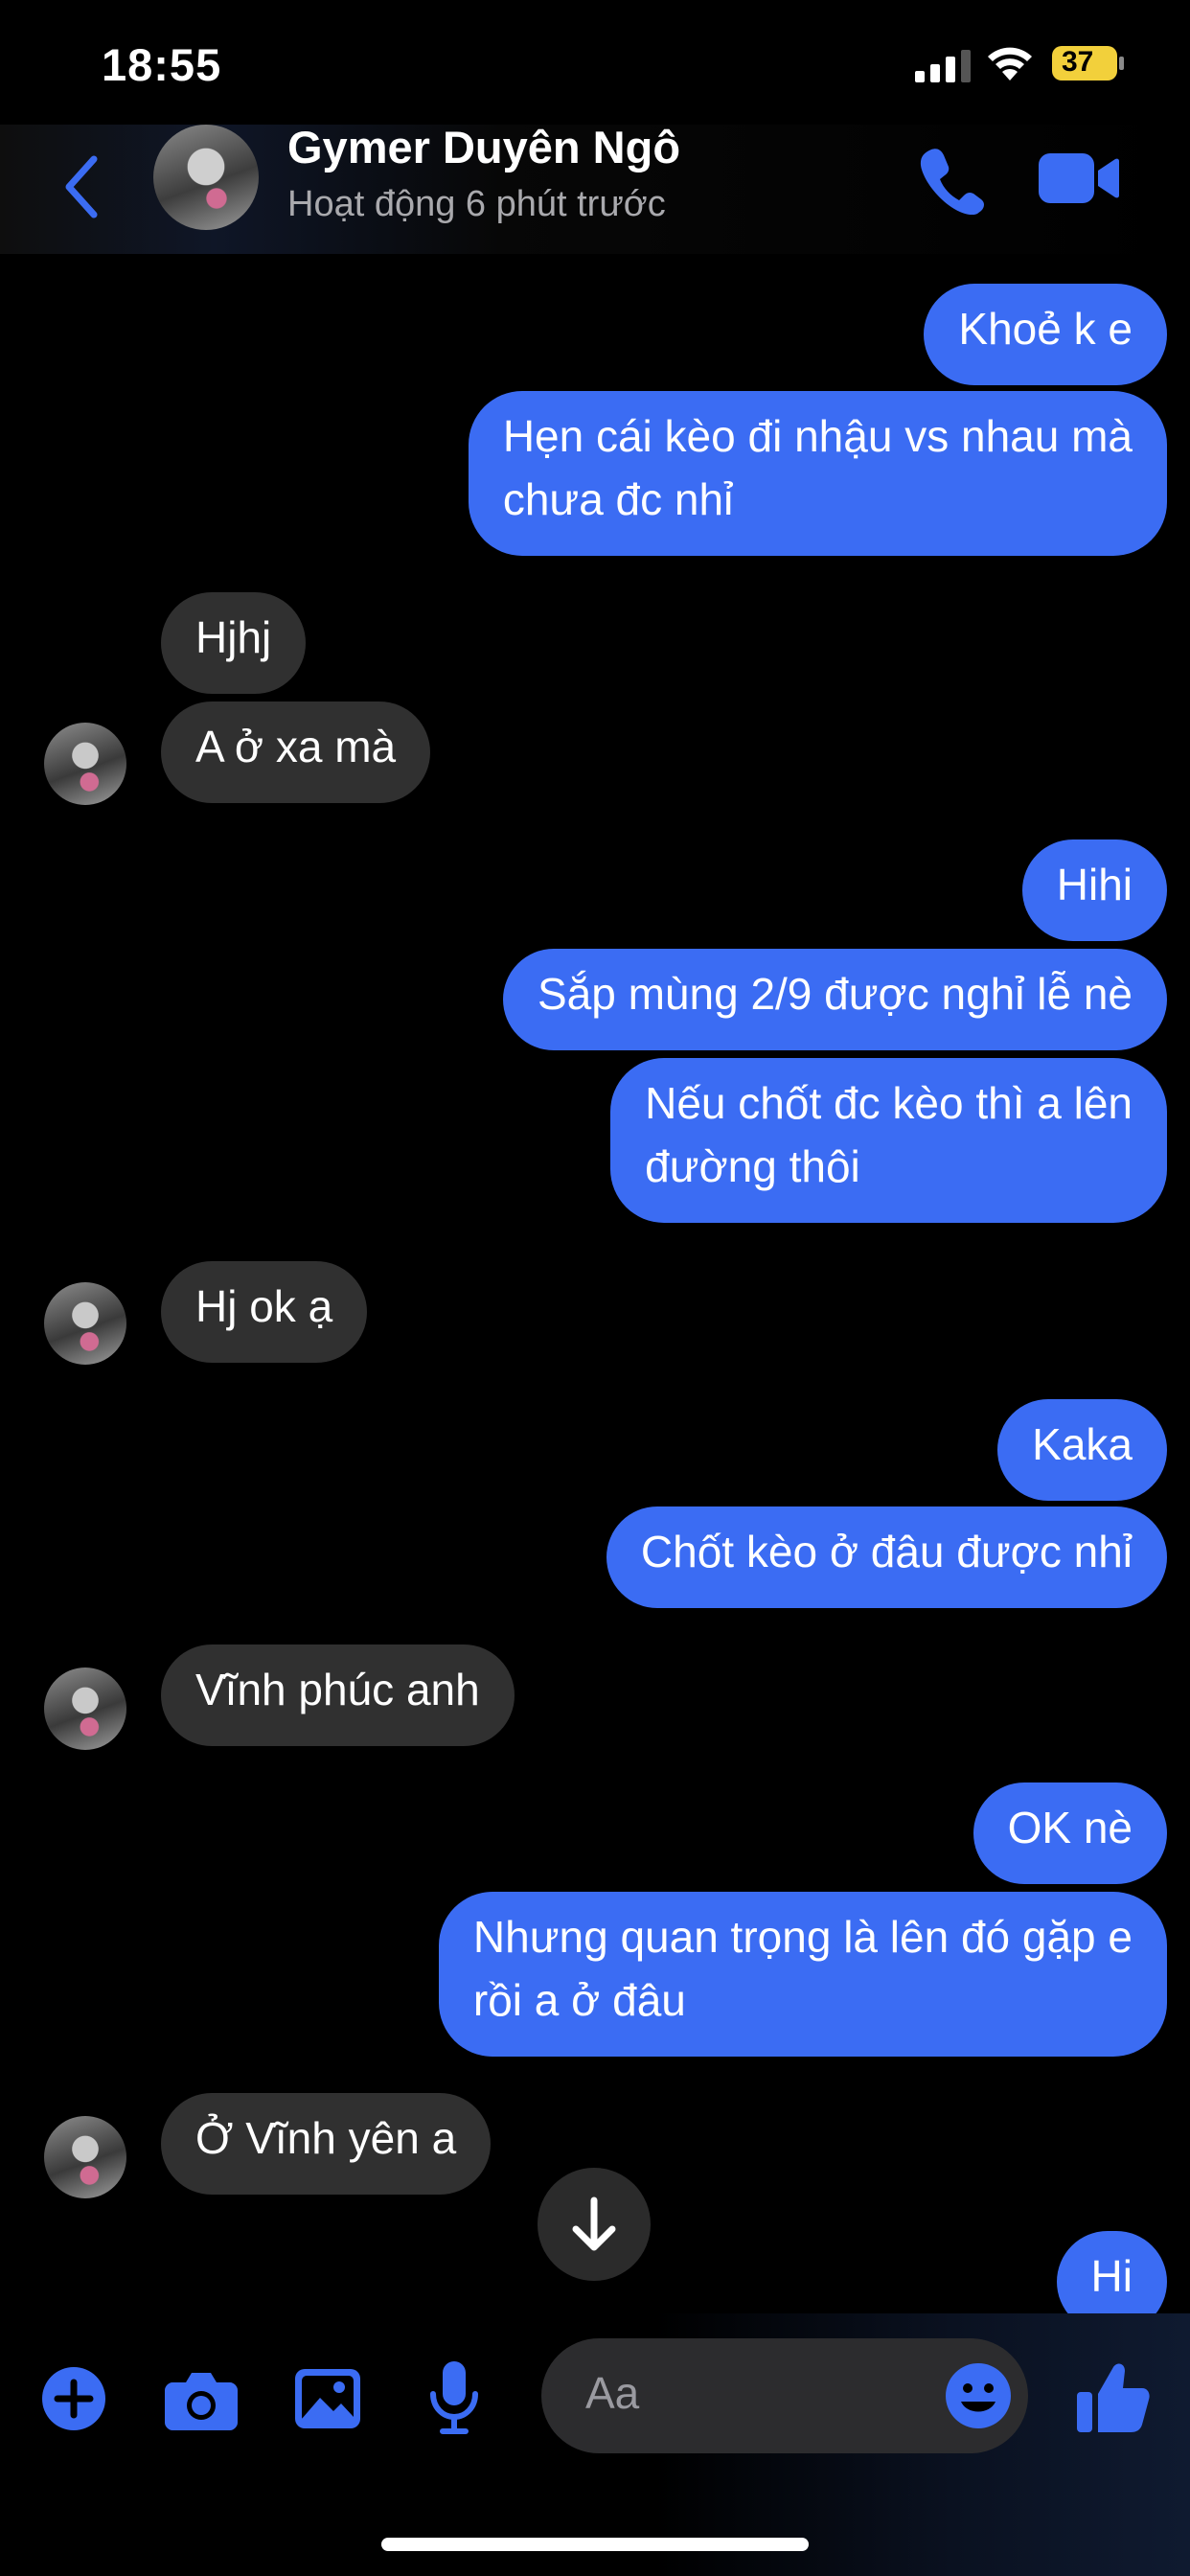 This screenshot has height=2576, width=1190. What do you see at coordinates (326, 2144) in the screenshot?
I see `message-incoming: Ở Vĩnh yên a` at bounding box center [326, 2144].